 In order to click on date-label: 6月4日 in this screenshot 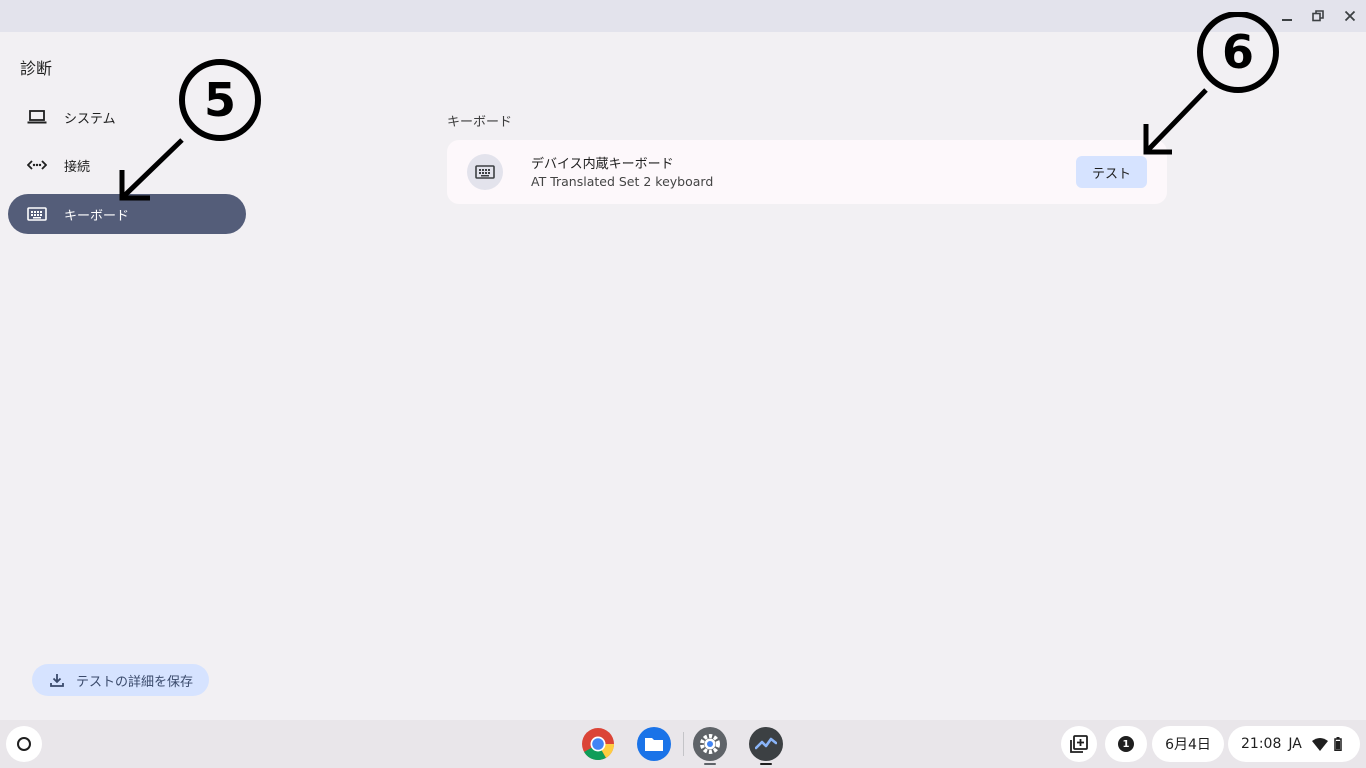, I will do `click(1188, 745)`.